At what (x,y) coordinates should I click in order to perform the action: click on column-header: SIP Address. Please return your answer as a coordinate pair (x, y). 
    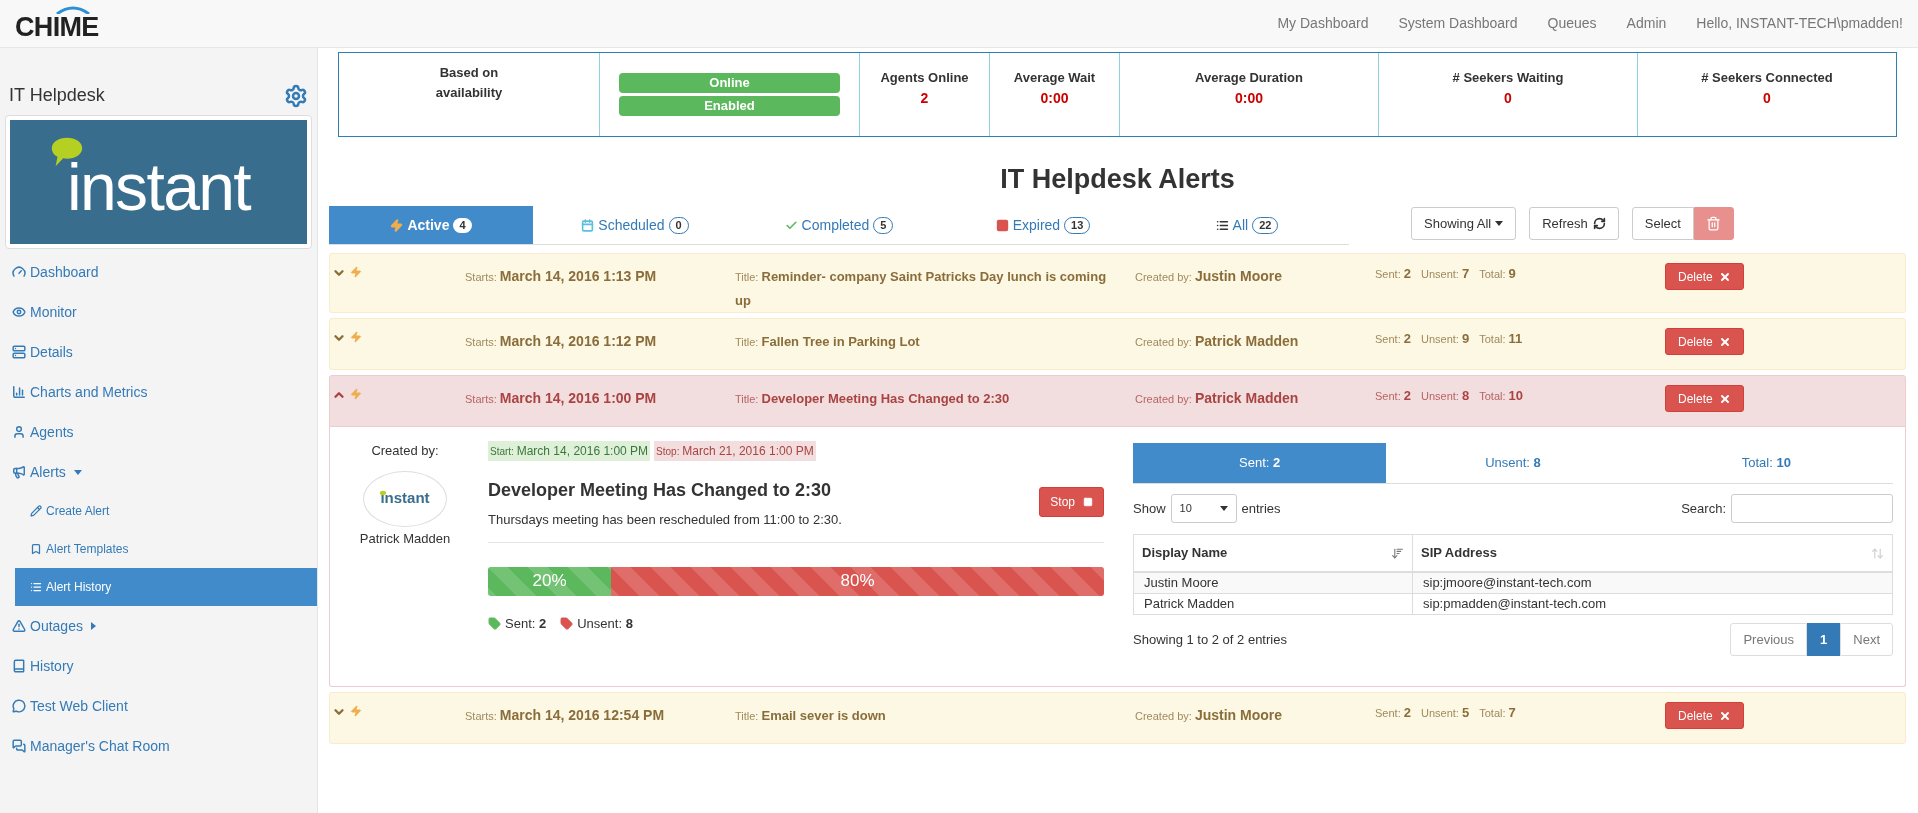
    Looking at the image, I should click on (1652, 553).